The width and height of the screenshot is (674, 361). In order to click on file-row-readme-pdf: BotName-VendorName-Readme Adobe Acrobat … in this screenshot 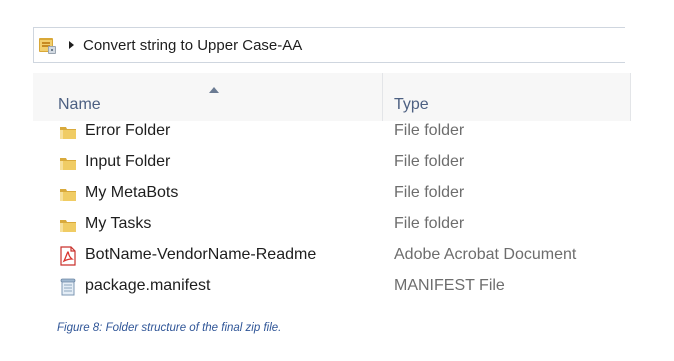, I will do `click(332, 256)`.